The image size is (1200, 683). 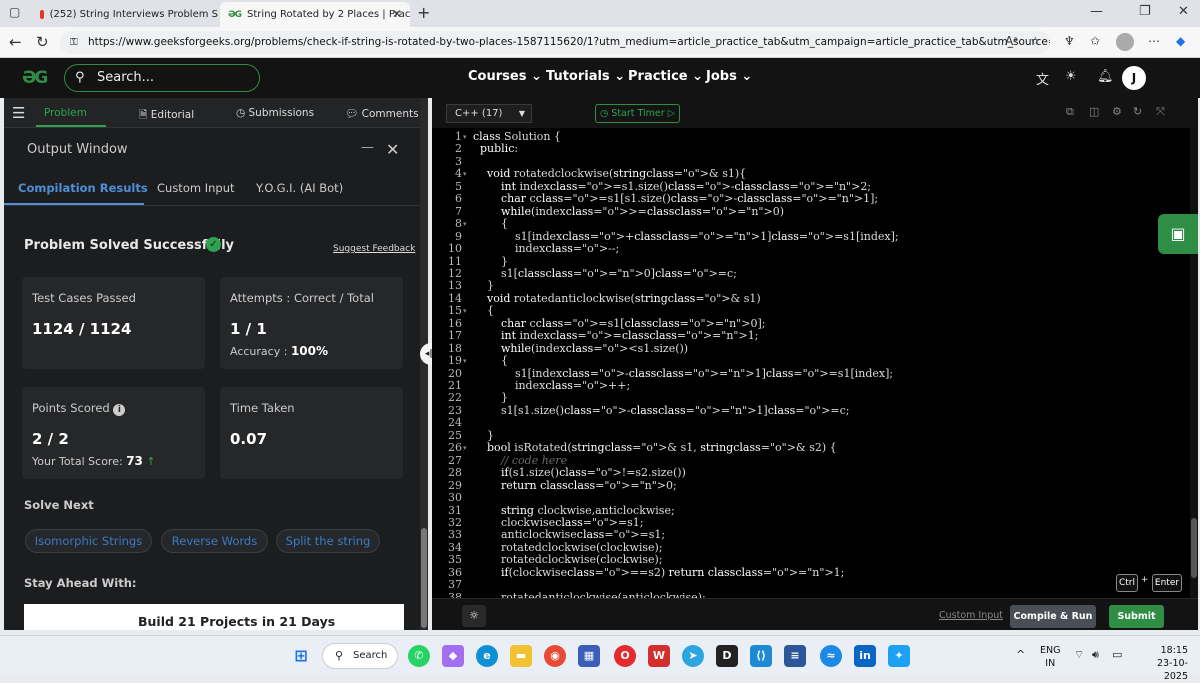 What do you see at coordinates (1050, 657) in the screenshot?
I see `language-indicator: ENG IN` at bounding box center [1050, 657].